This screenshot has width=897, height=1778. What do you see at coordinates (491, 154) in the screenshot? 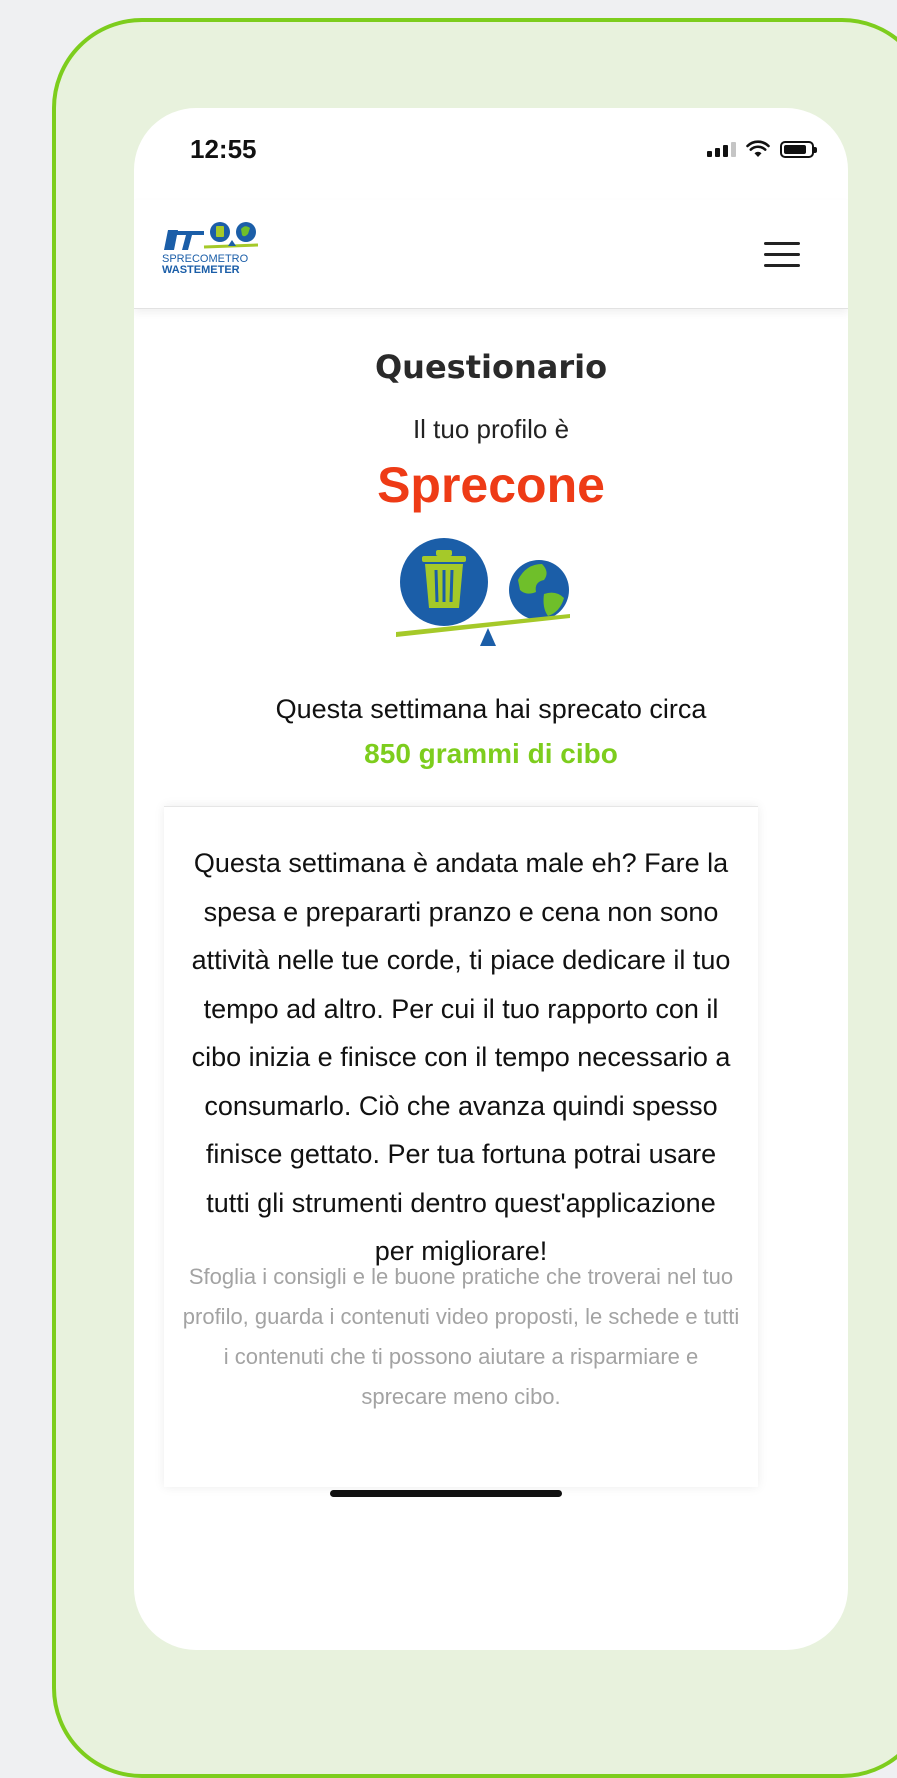
I see `status-bar: 12:55` at bounding box center [491, 154].